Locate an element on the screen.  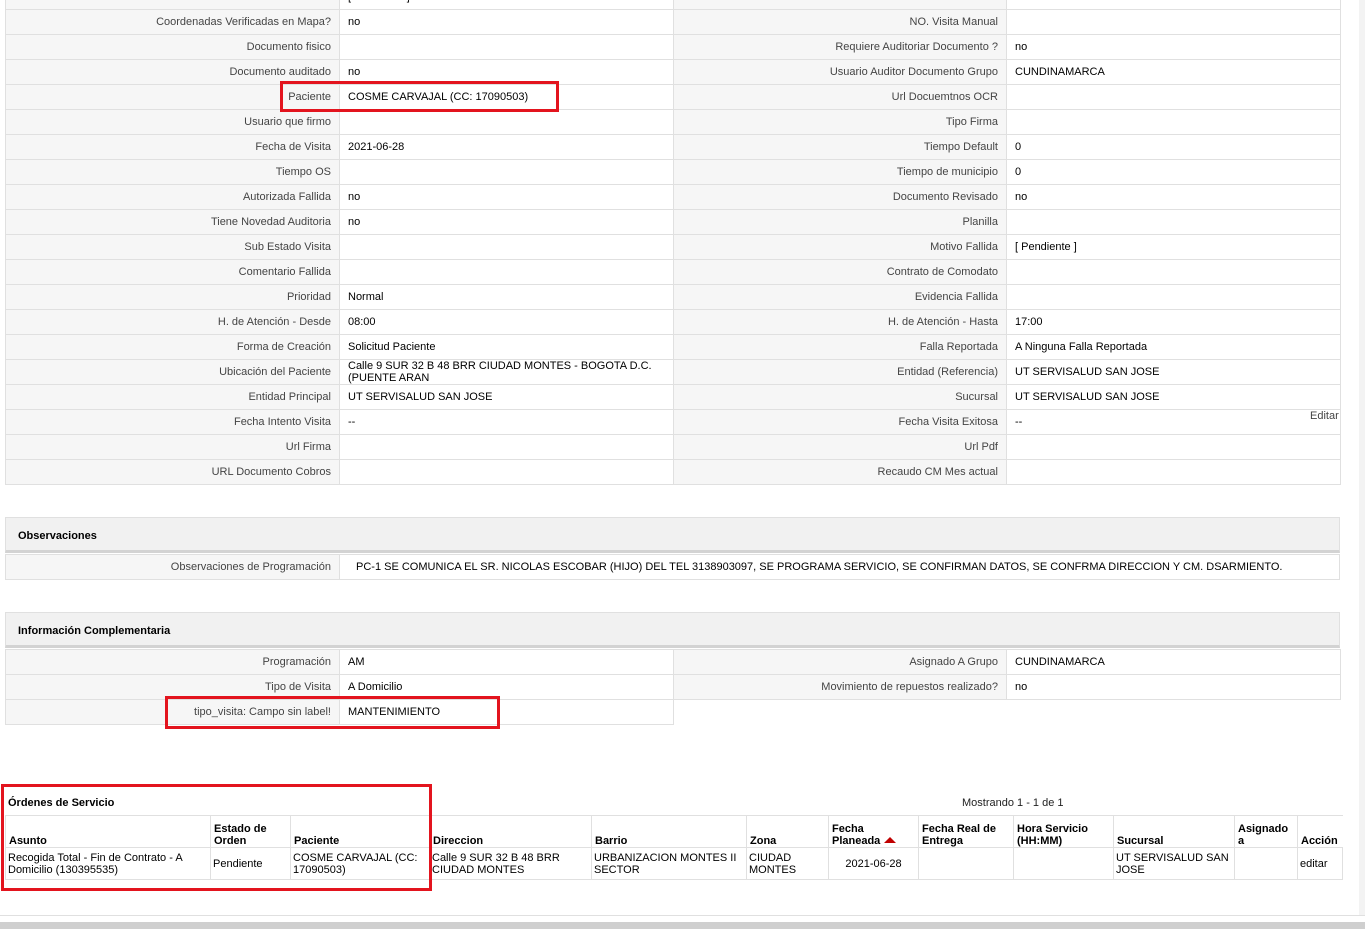
orders-column-header: Sucursal is located at coordinates (1174, 831).